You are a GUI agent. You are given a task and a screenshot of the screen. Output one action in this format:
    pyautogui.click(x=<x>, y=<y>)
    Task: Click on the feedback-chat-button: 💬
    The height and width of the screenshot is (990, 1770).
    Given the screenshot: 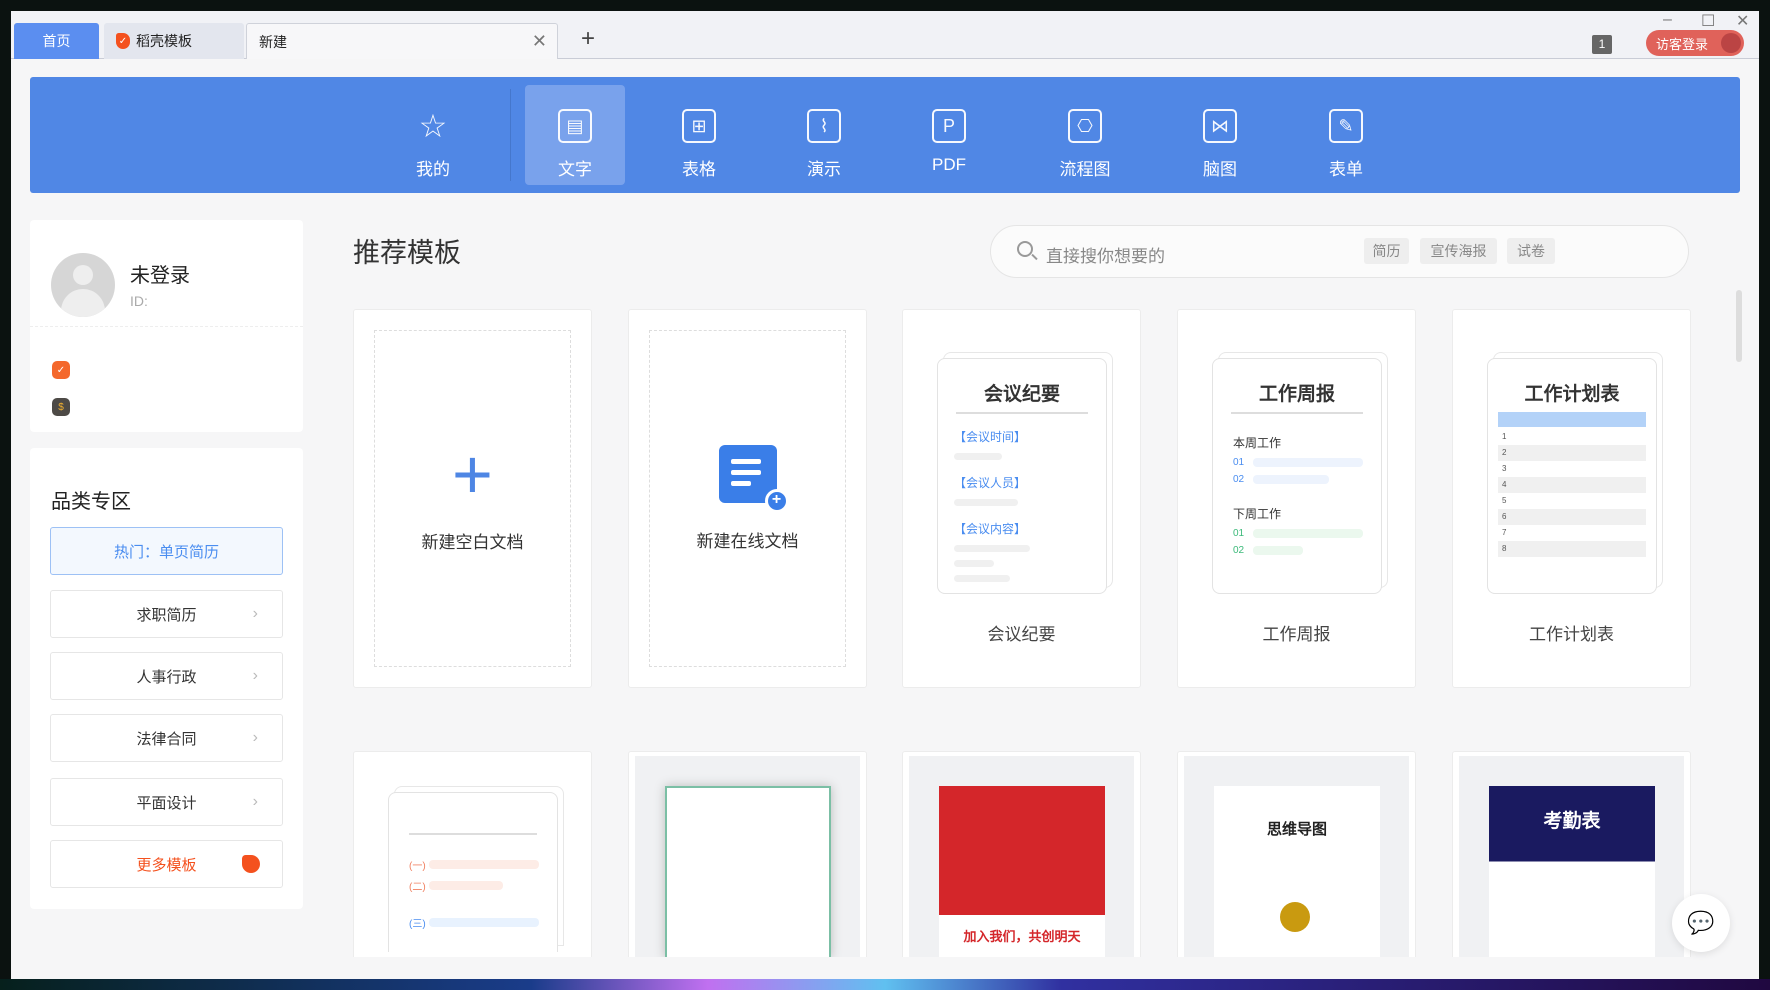 What is the action you would take?
    pyautogui.click(x=1701, y=923)
    